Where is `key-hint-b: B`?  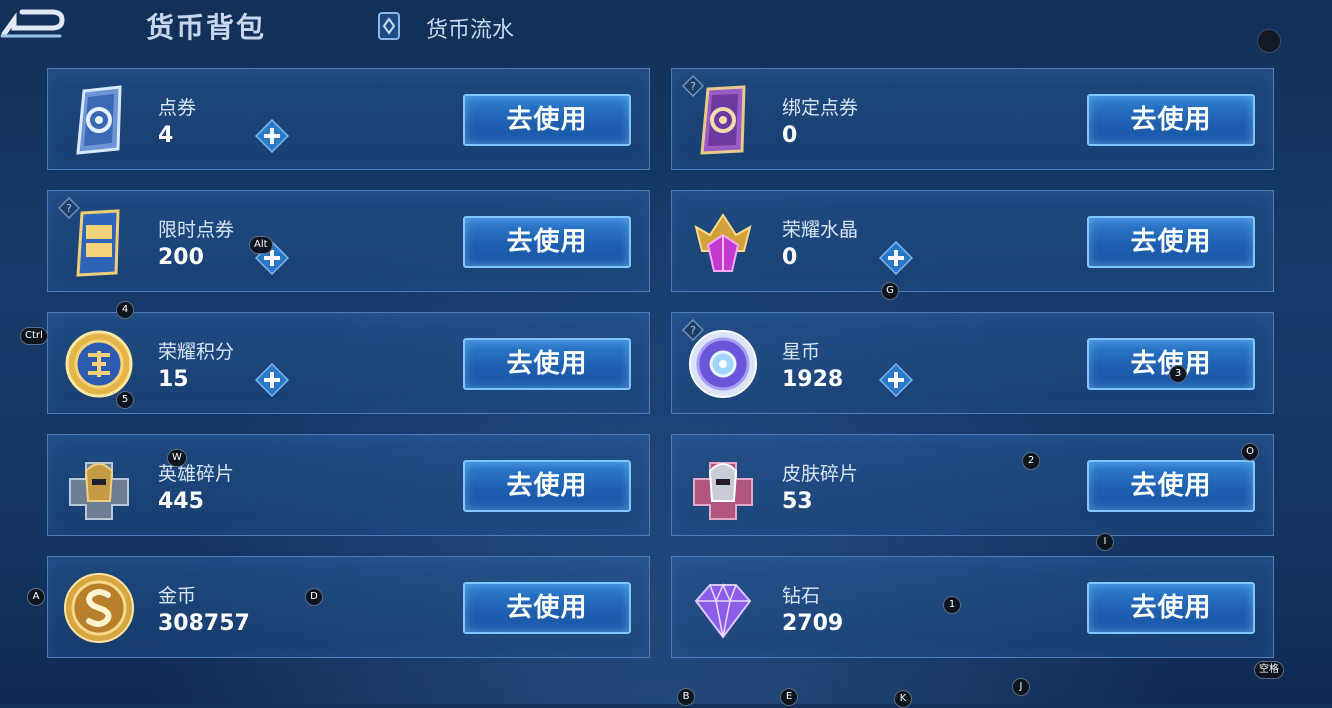
key-hint-b: B is located at coordinates (686, 697).